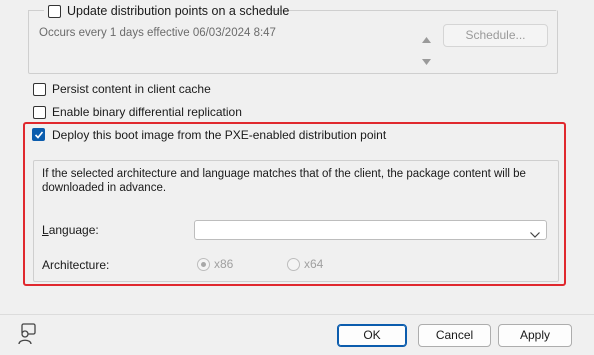 This screenshot has height=355, width=594. What do you see at coordinates (224, 264) in the screenshot?
I see `arch-x86-label: x86` at bounding box center [224, 264].